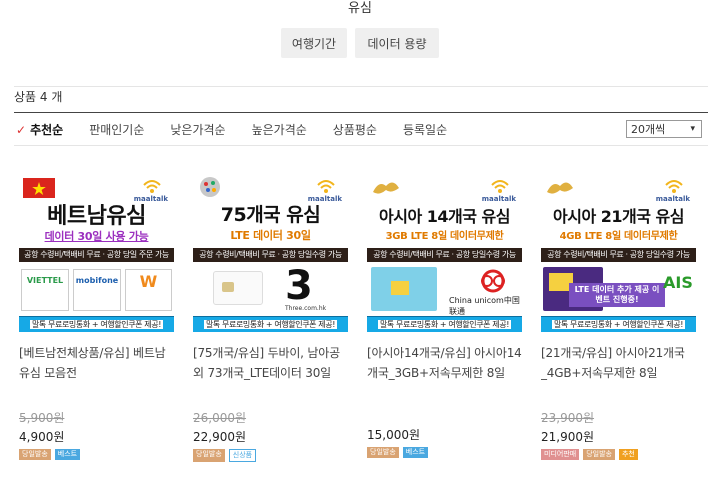 Image resolution: width=720 pixels, height=480 pixels. Describe the element at coordinates (116, 129) in the screenshot. I see `sort-popular: 판매인기순` at that location.